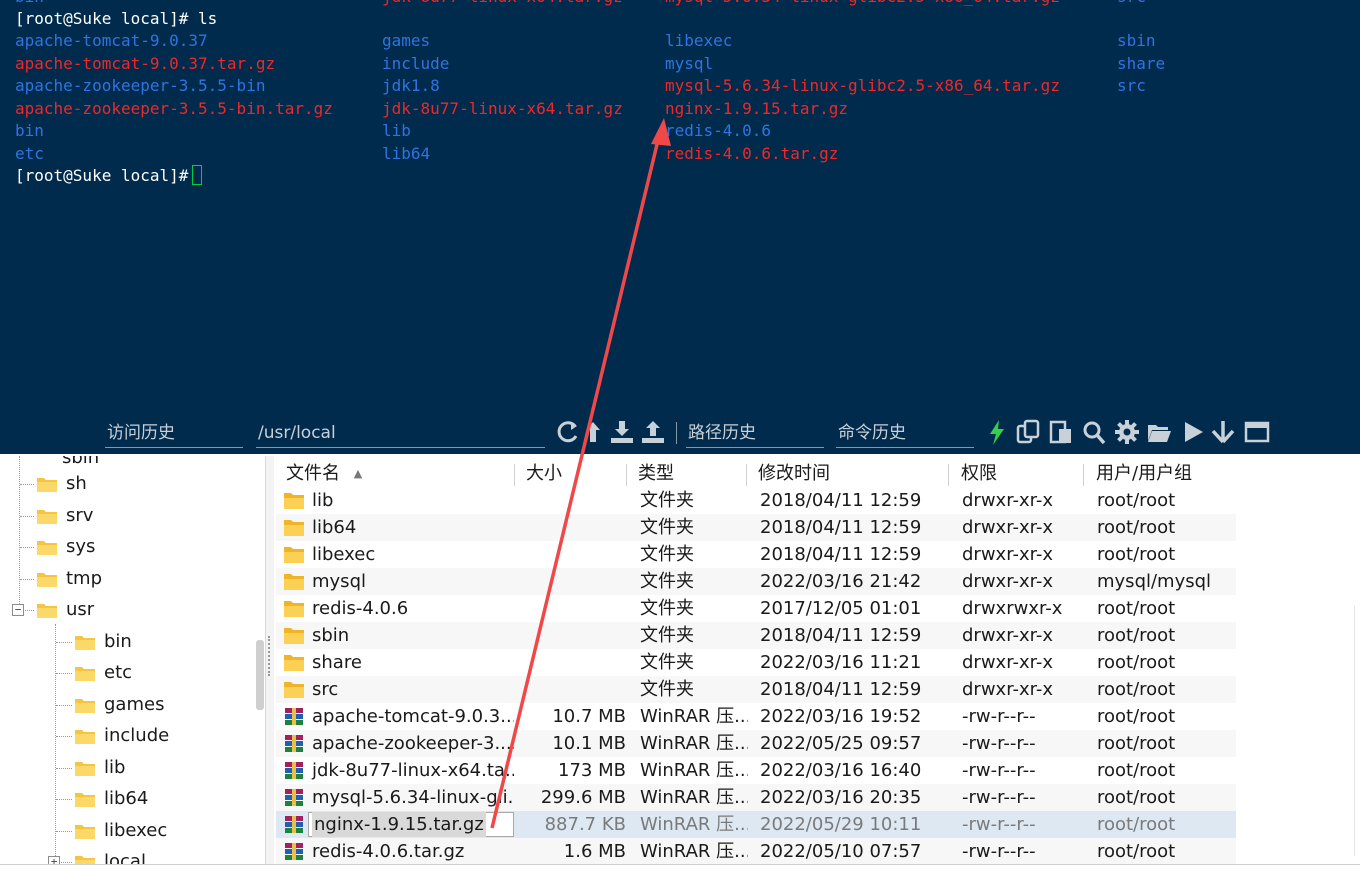 This screenshot has height=873, width=1360. What do you see at coordinates (1094, 432) in the screenshot?
I see `search-icon` at bounding box center [1094, 432].